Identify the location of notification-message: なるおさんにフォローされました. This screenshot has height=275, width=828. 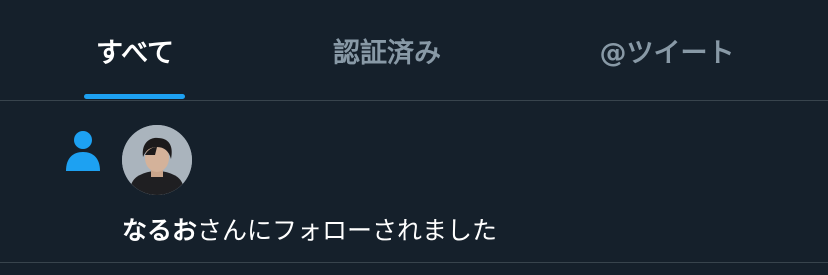
(309, 229).